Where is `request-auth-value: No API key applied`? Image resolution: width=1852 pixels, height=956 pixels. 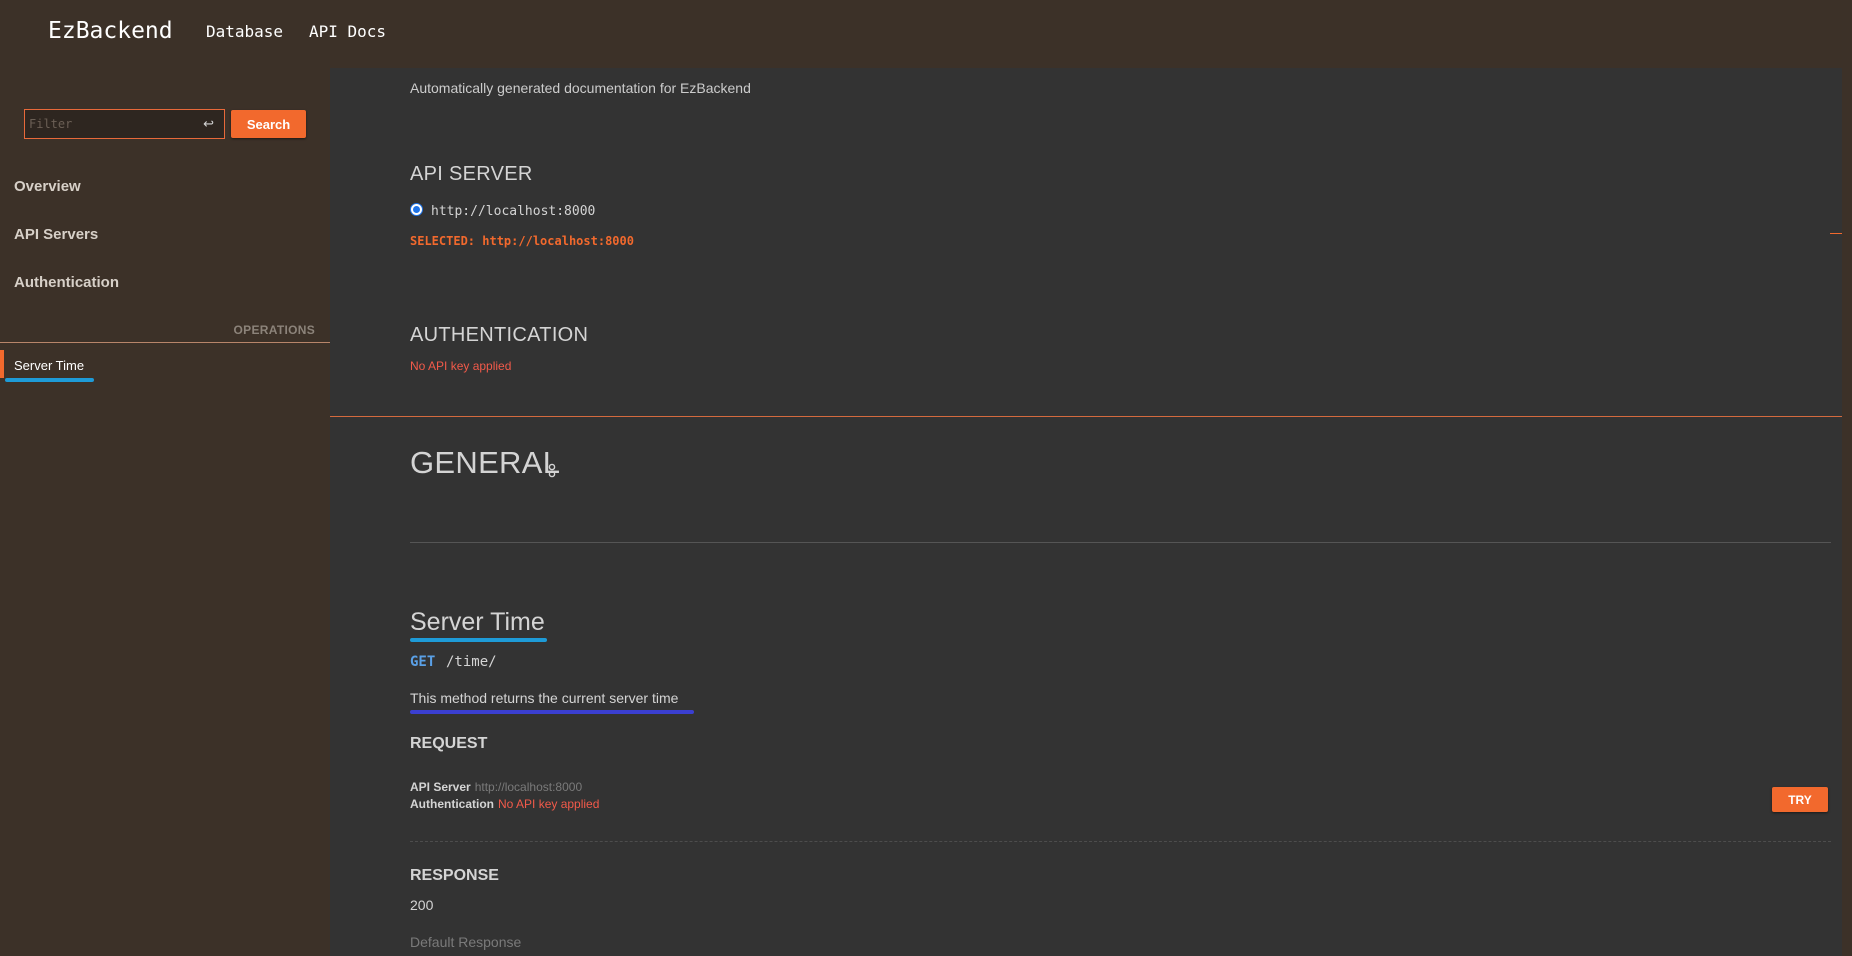
request-auth-value: No API key applied is located at coordinates (549, 804).